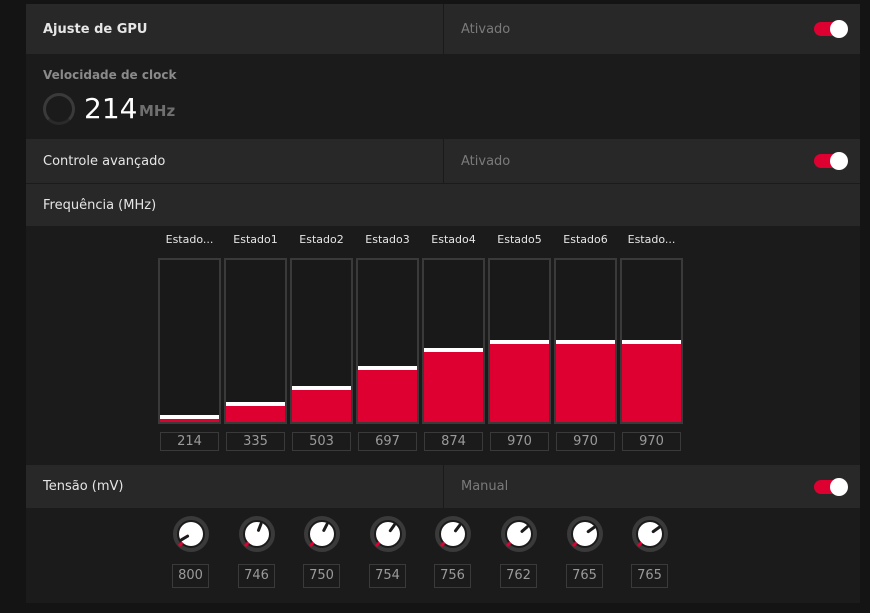 This screenshot has height=613, width=870. I want to click on voltage-title: Tensão (mV), so click(83, 486).